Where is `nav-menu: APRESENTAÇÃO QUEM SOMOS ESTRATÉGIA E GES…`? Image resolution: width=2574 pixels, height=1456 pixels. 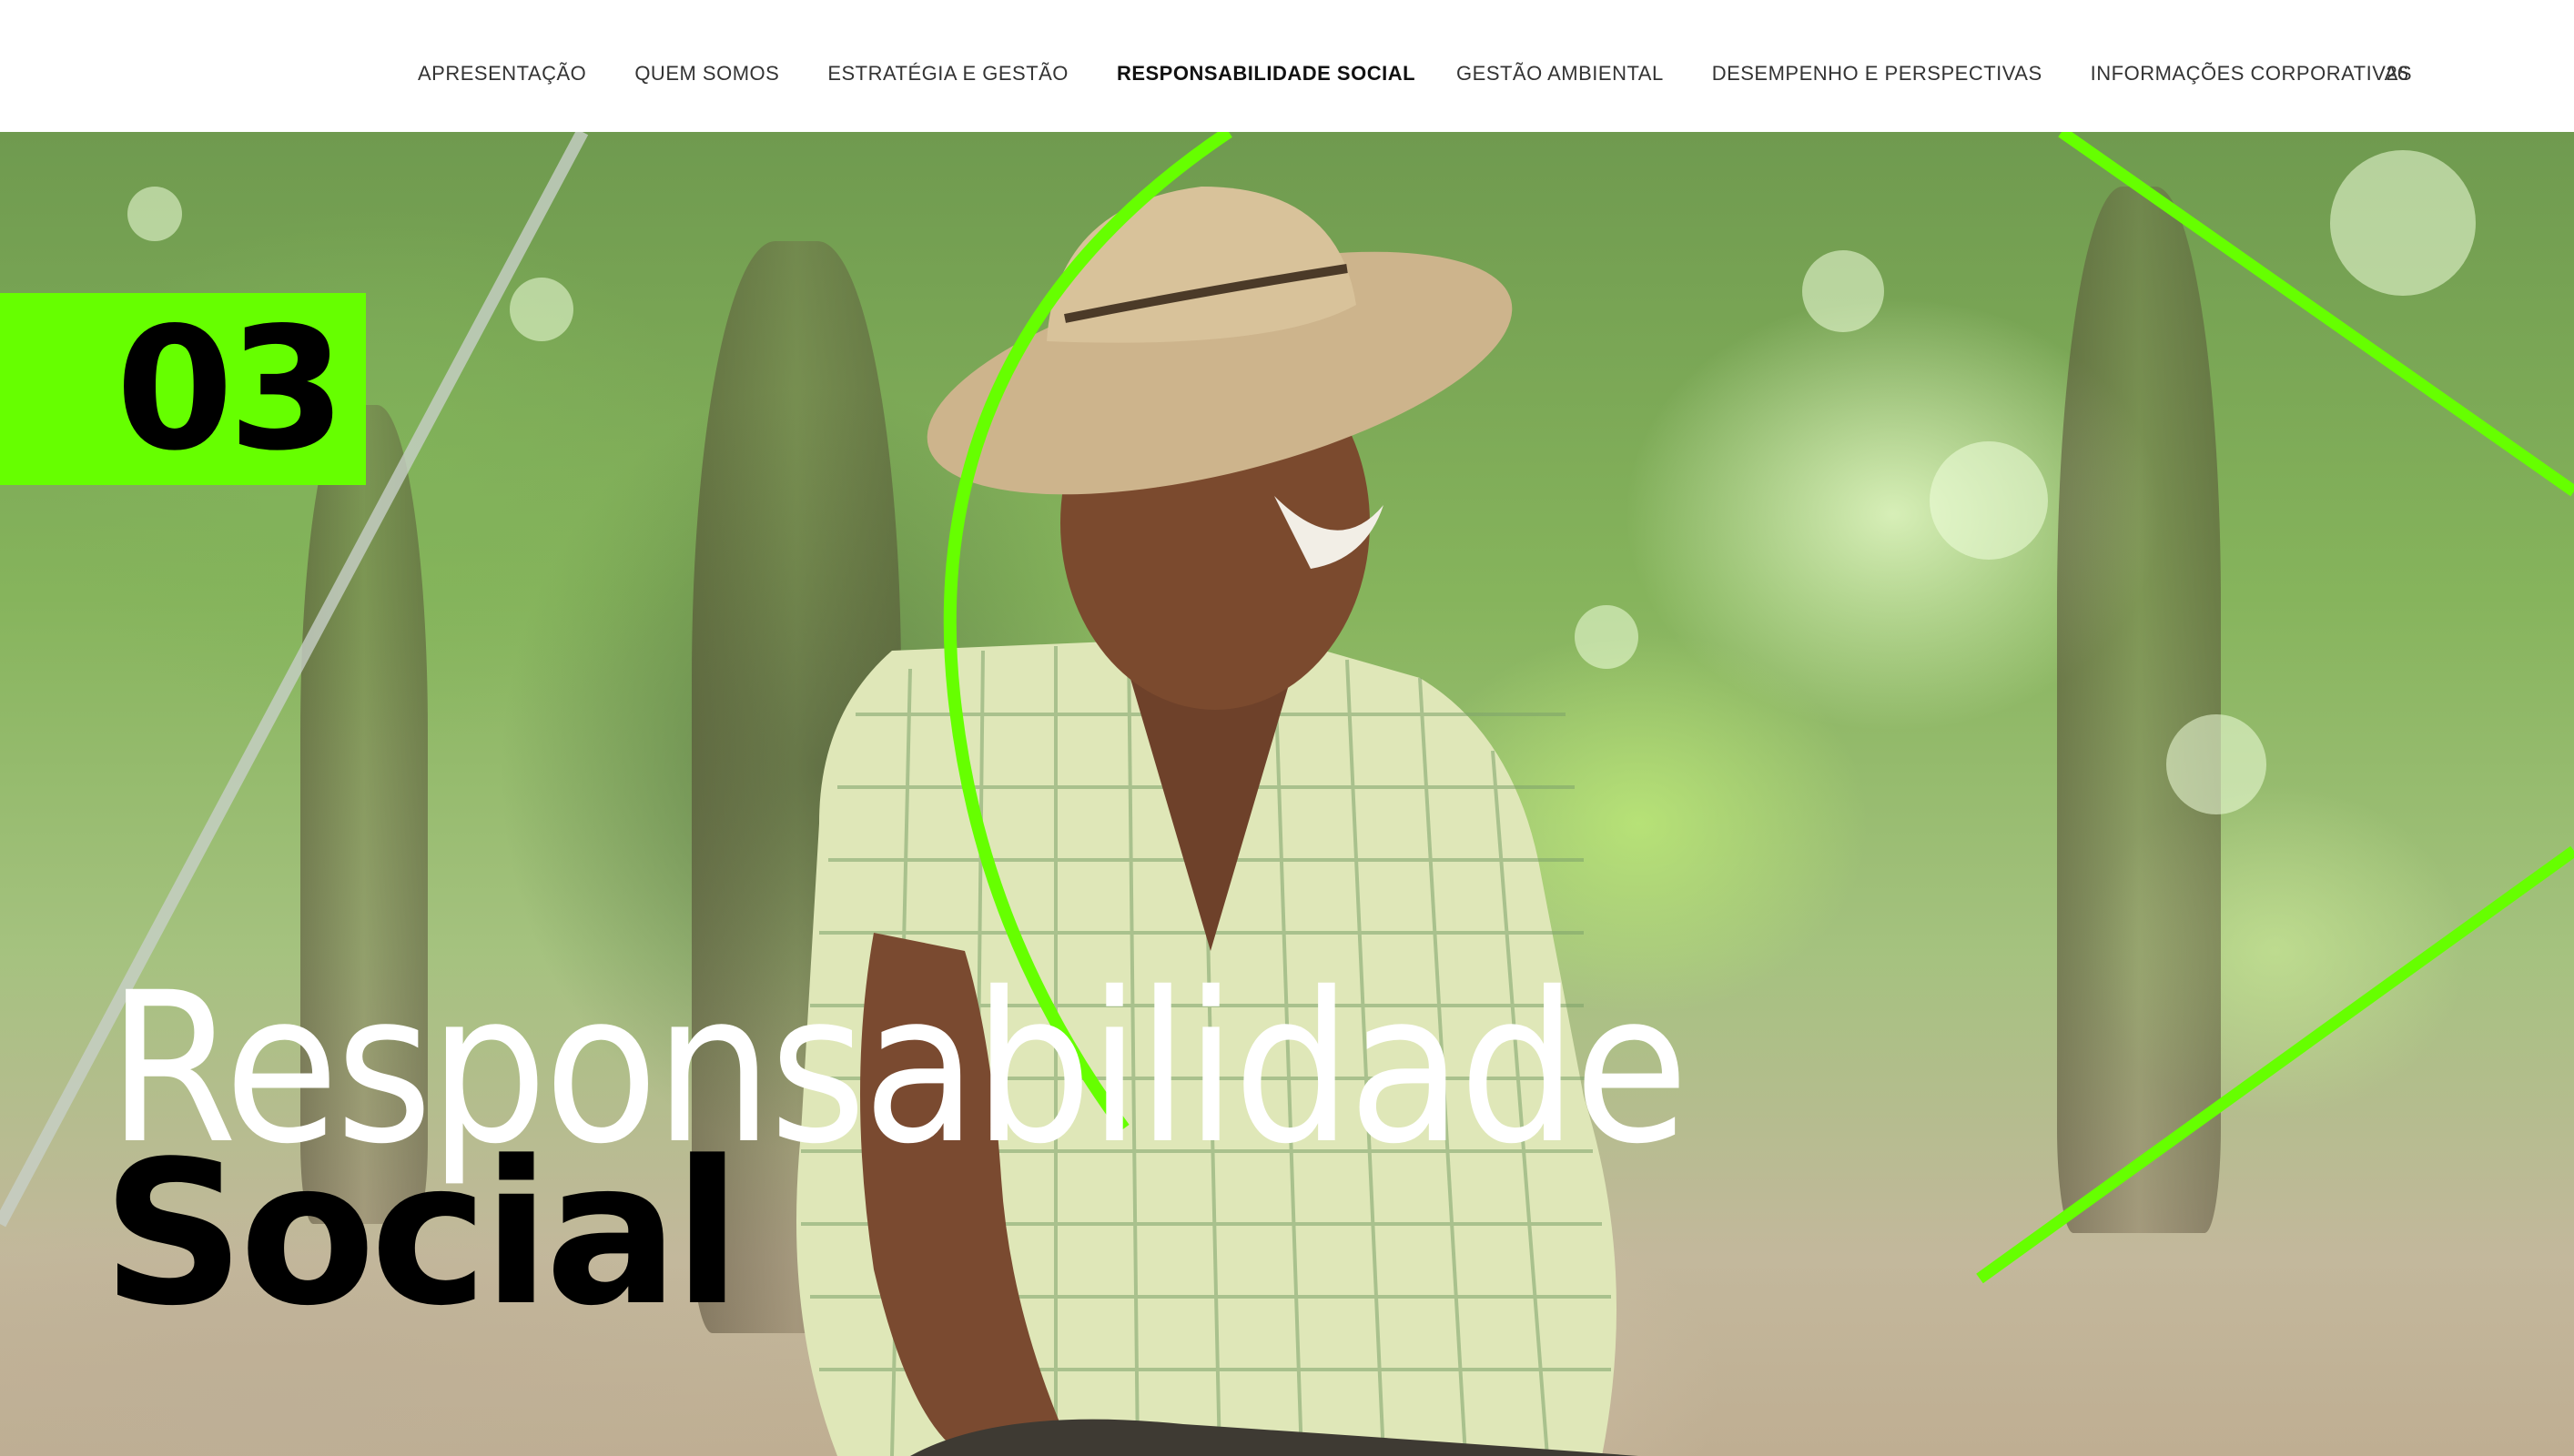
nav-menu: APRESENTAÇÃO QUEM SOMOS ESTRATÉGIA E GES… is located at coordinates (1439, 73).